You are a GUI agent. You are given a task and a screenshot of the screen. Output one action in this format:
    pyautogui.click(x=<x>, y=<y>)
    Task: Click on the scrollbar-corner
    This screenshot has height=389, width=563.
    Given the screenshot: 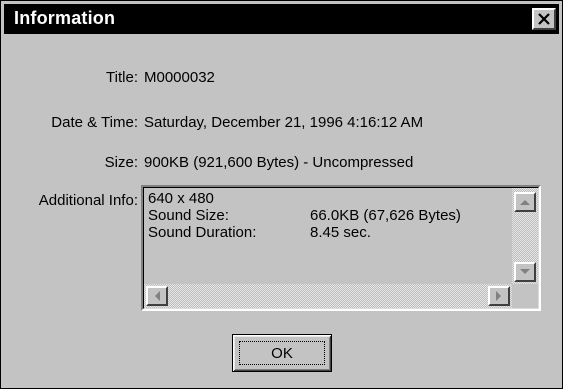 What is the action you would take?
    pyautogui.click(x=525, y=296)
    